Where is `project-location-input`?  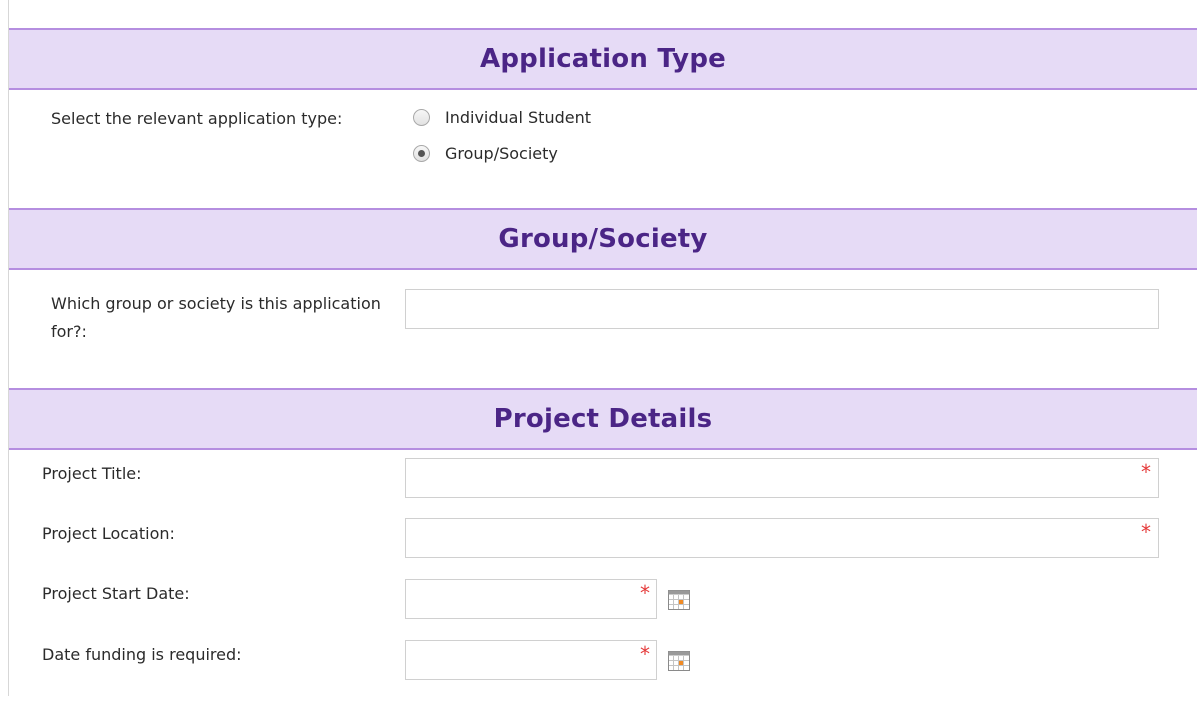
project-location-input is located at coordinates (782, 538).